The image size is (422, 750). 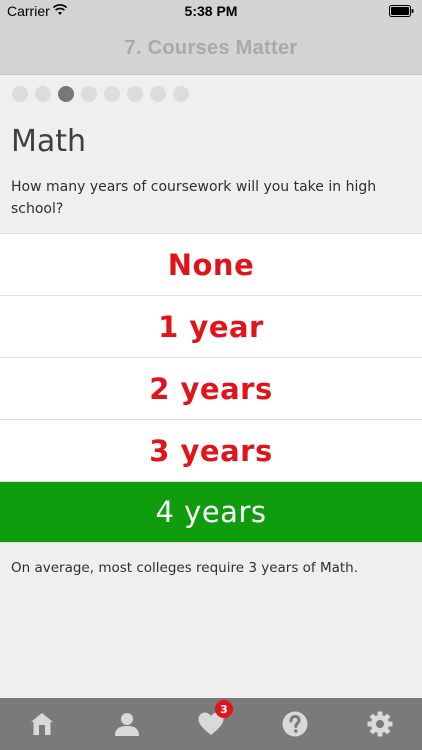 I want to click on settings-icon, so click(x=380, y=724).